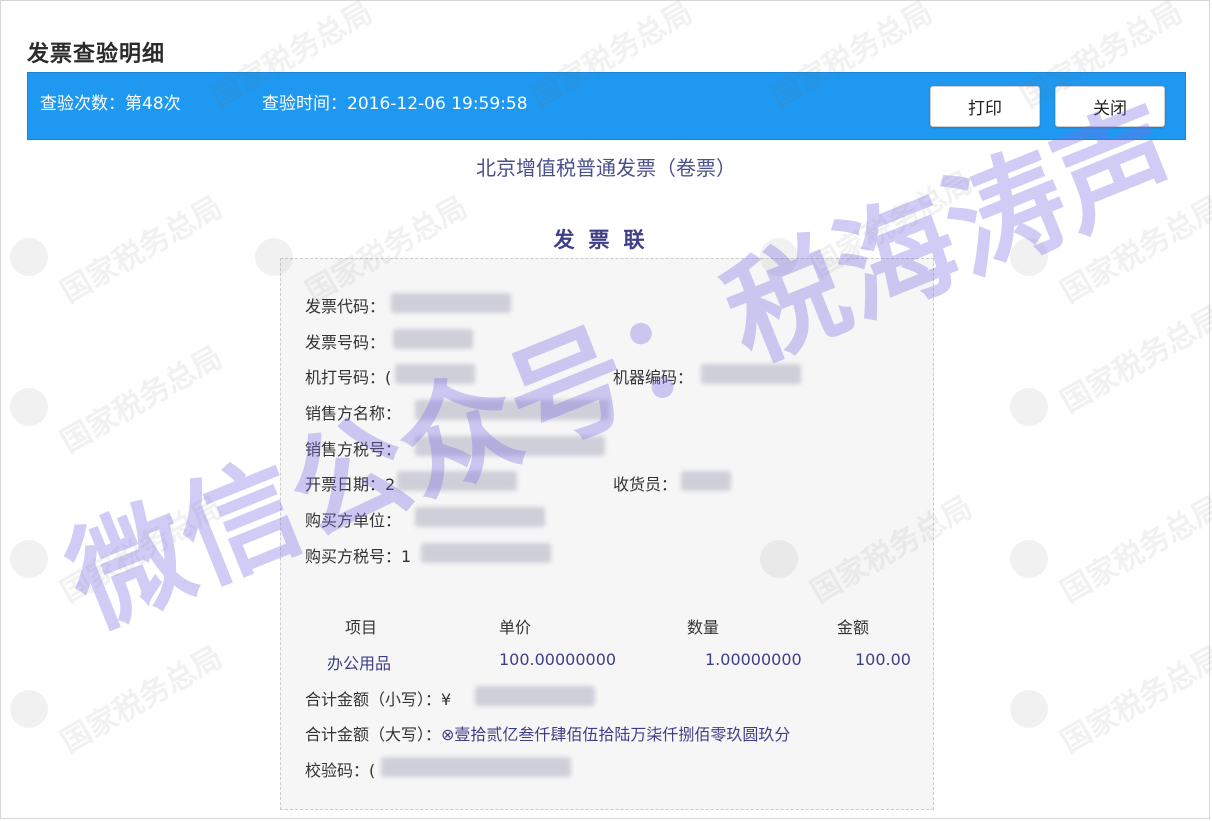  What do you see at coordinates (512, 410) in the screenshot?
I see `redacted-seller-name` at bounding box center [512, 410].